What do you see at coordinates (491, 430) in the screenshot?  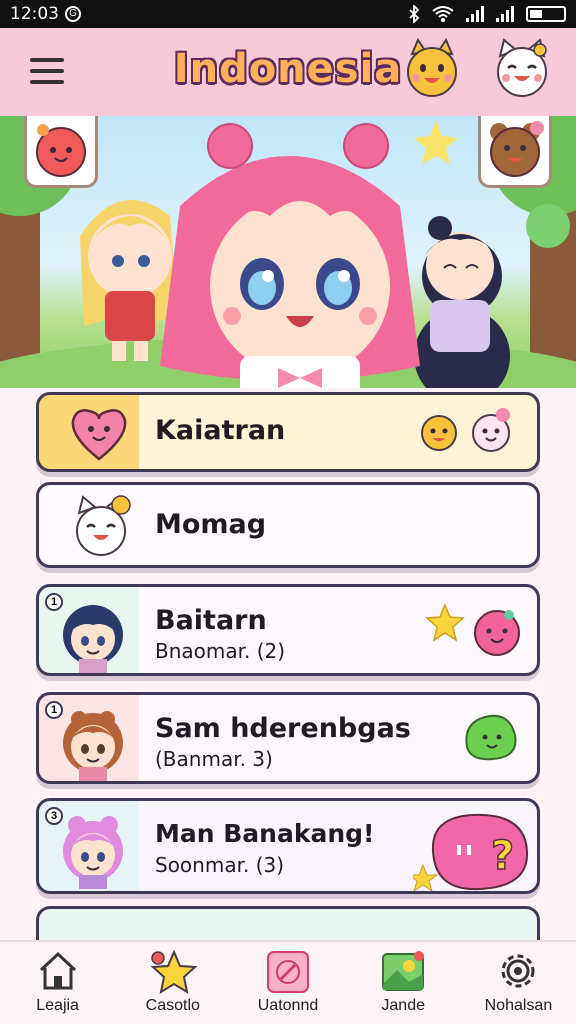 I see `pink-bunny-icon` at bounding box center [491, 430].